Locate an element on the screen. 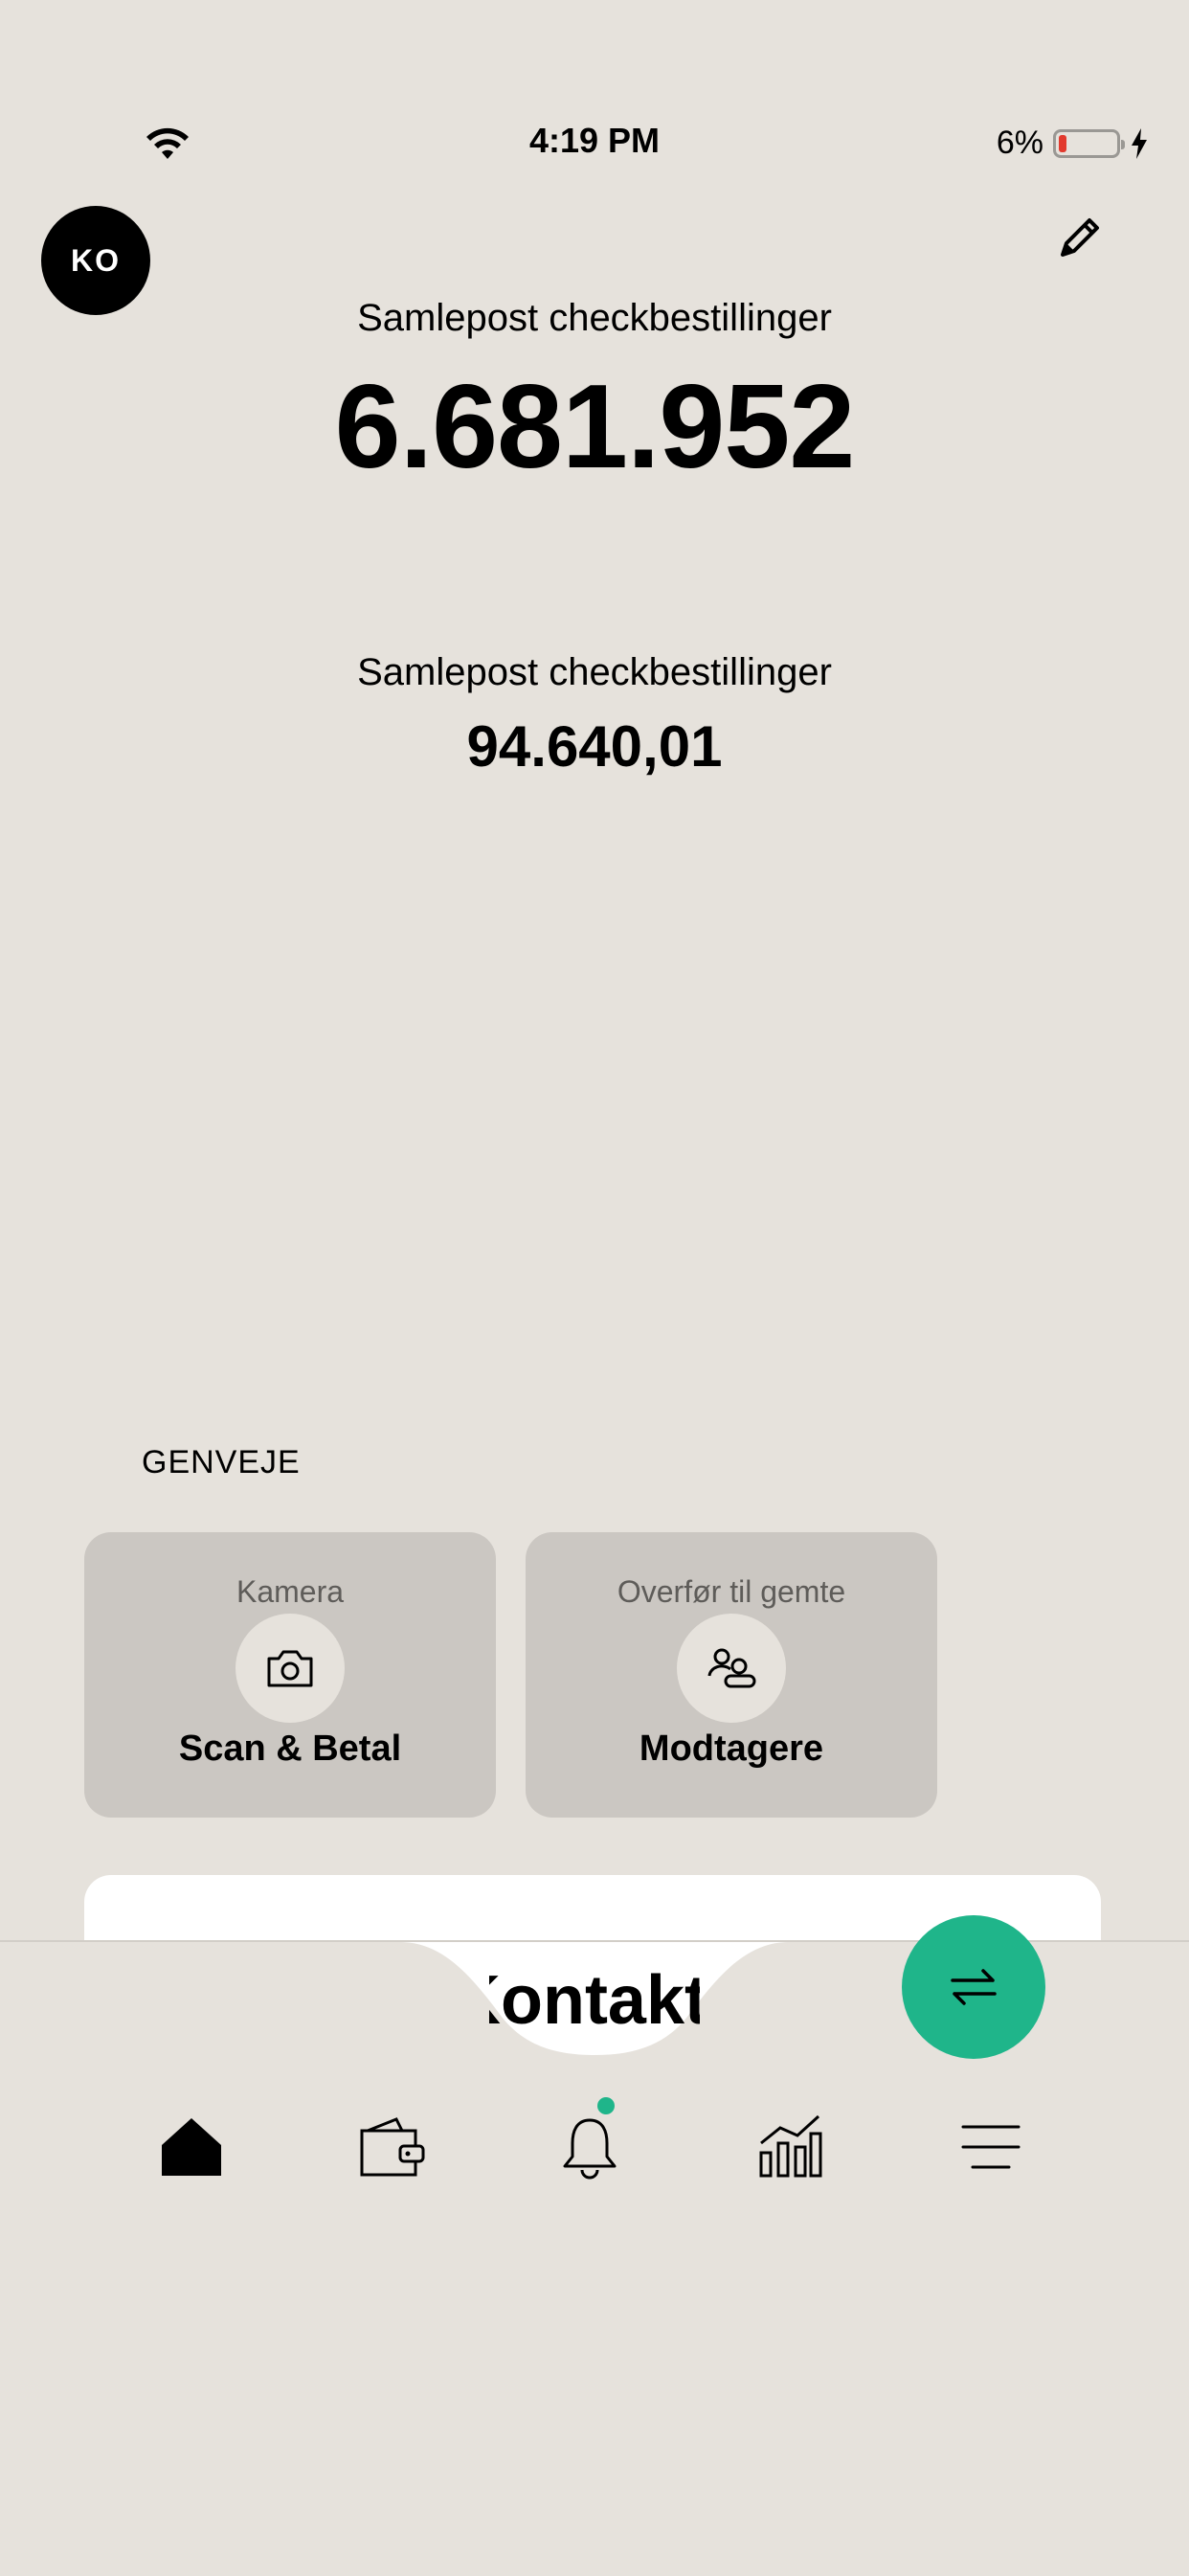 The height and width of the screenshot is (2576, 1189). charging-bolt-icon is located at coordinates (1139, 143).